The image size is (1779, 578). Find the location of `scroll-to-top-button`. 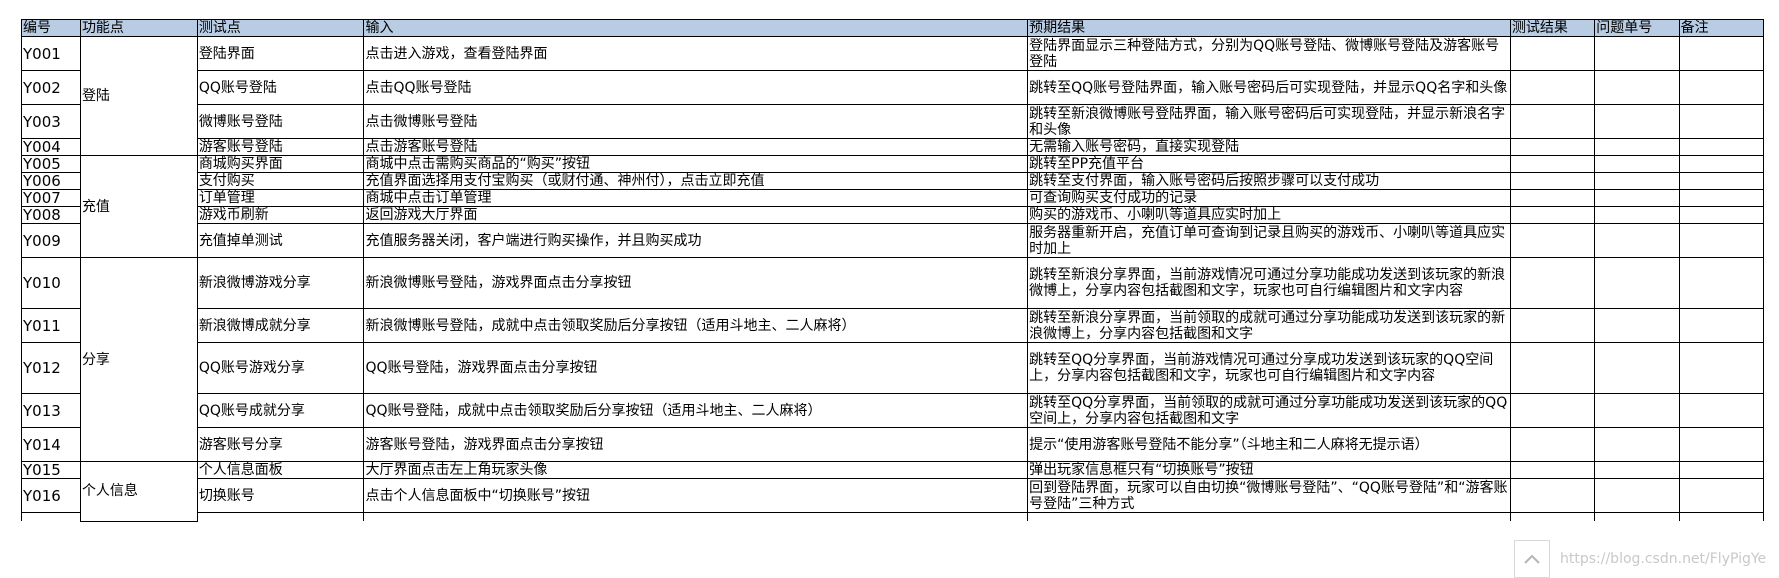

scroll-to-top-button is located at coordinates (1532, 559).